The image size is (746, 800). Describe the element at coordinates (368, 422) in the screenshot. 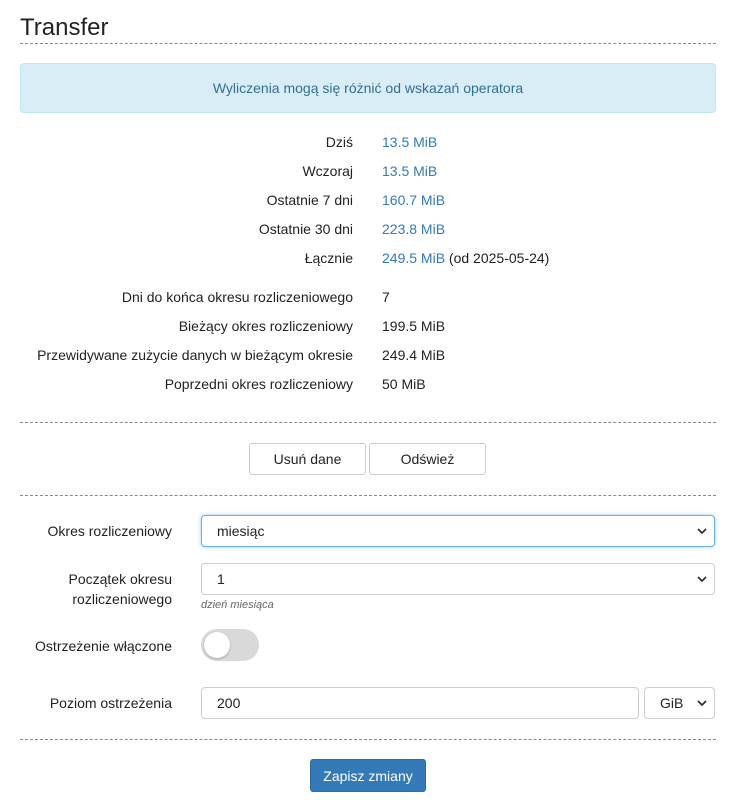

I see `stats-divider` at that location.